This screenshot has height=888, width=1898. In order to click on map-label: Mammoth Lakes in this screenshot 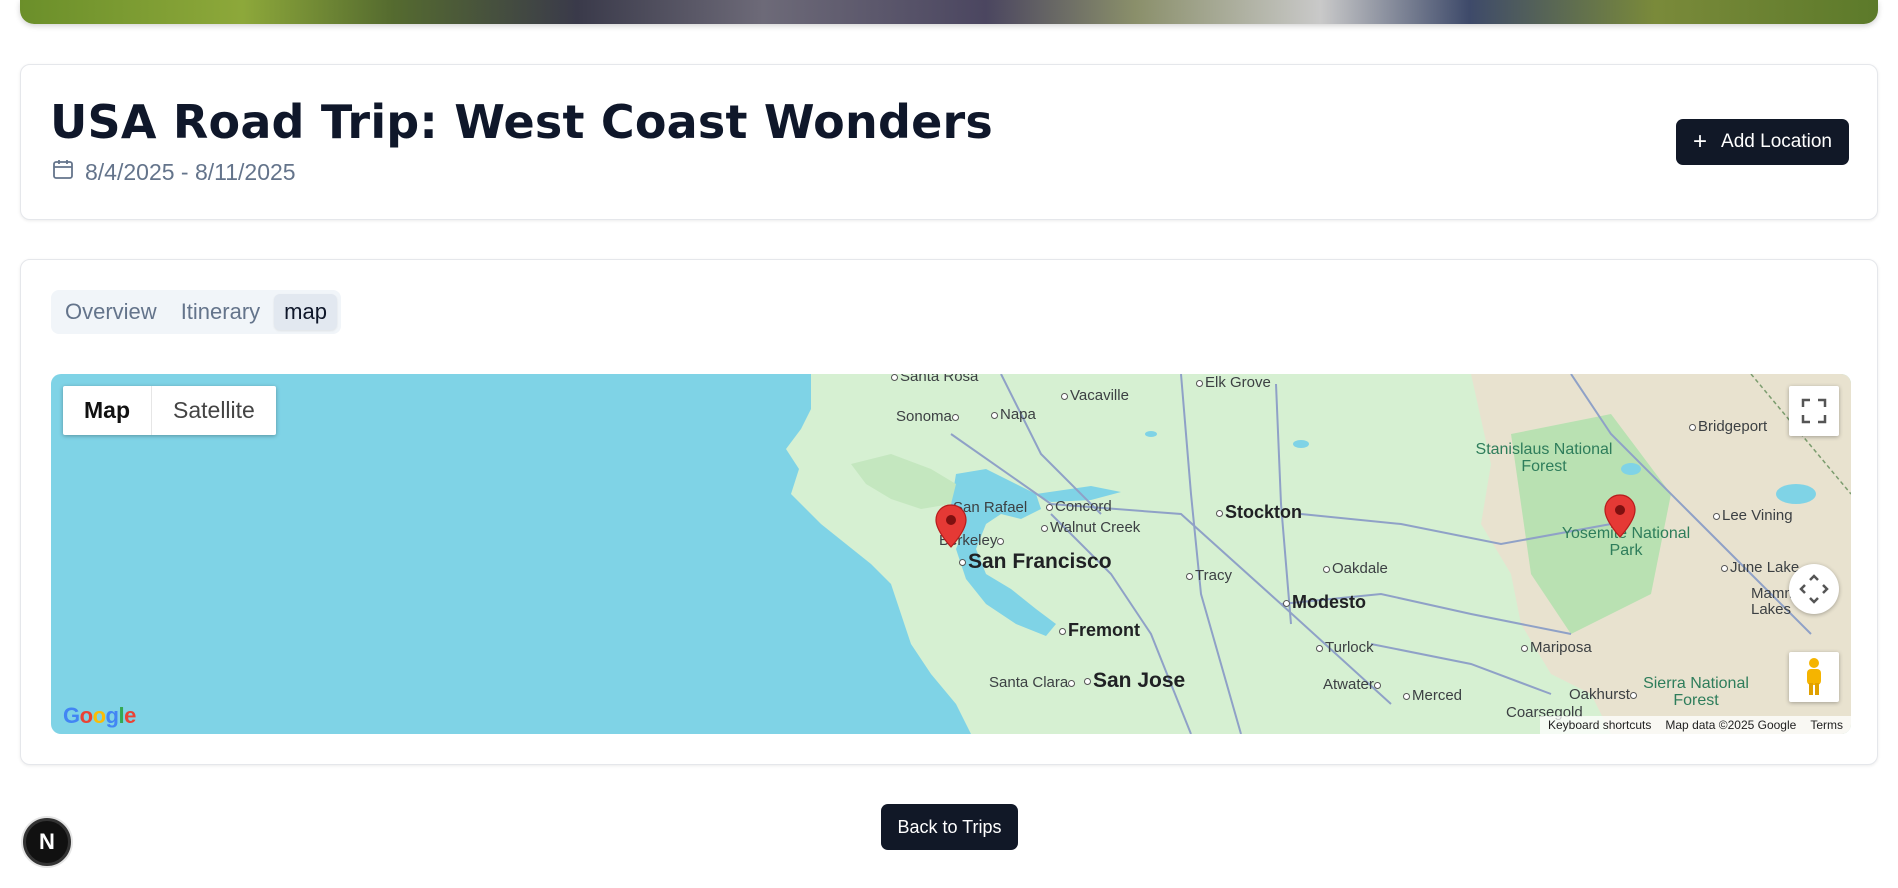, I will do `click(1784, 601)`.